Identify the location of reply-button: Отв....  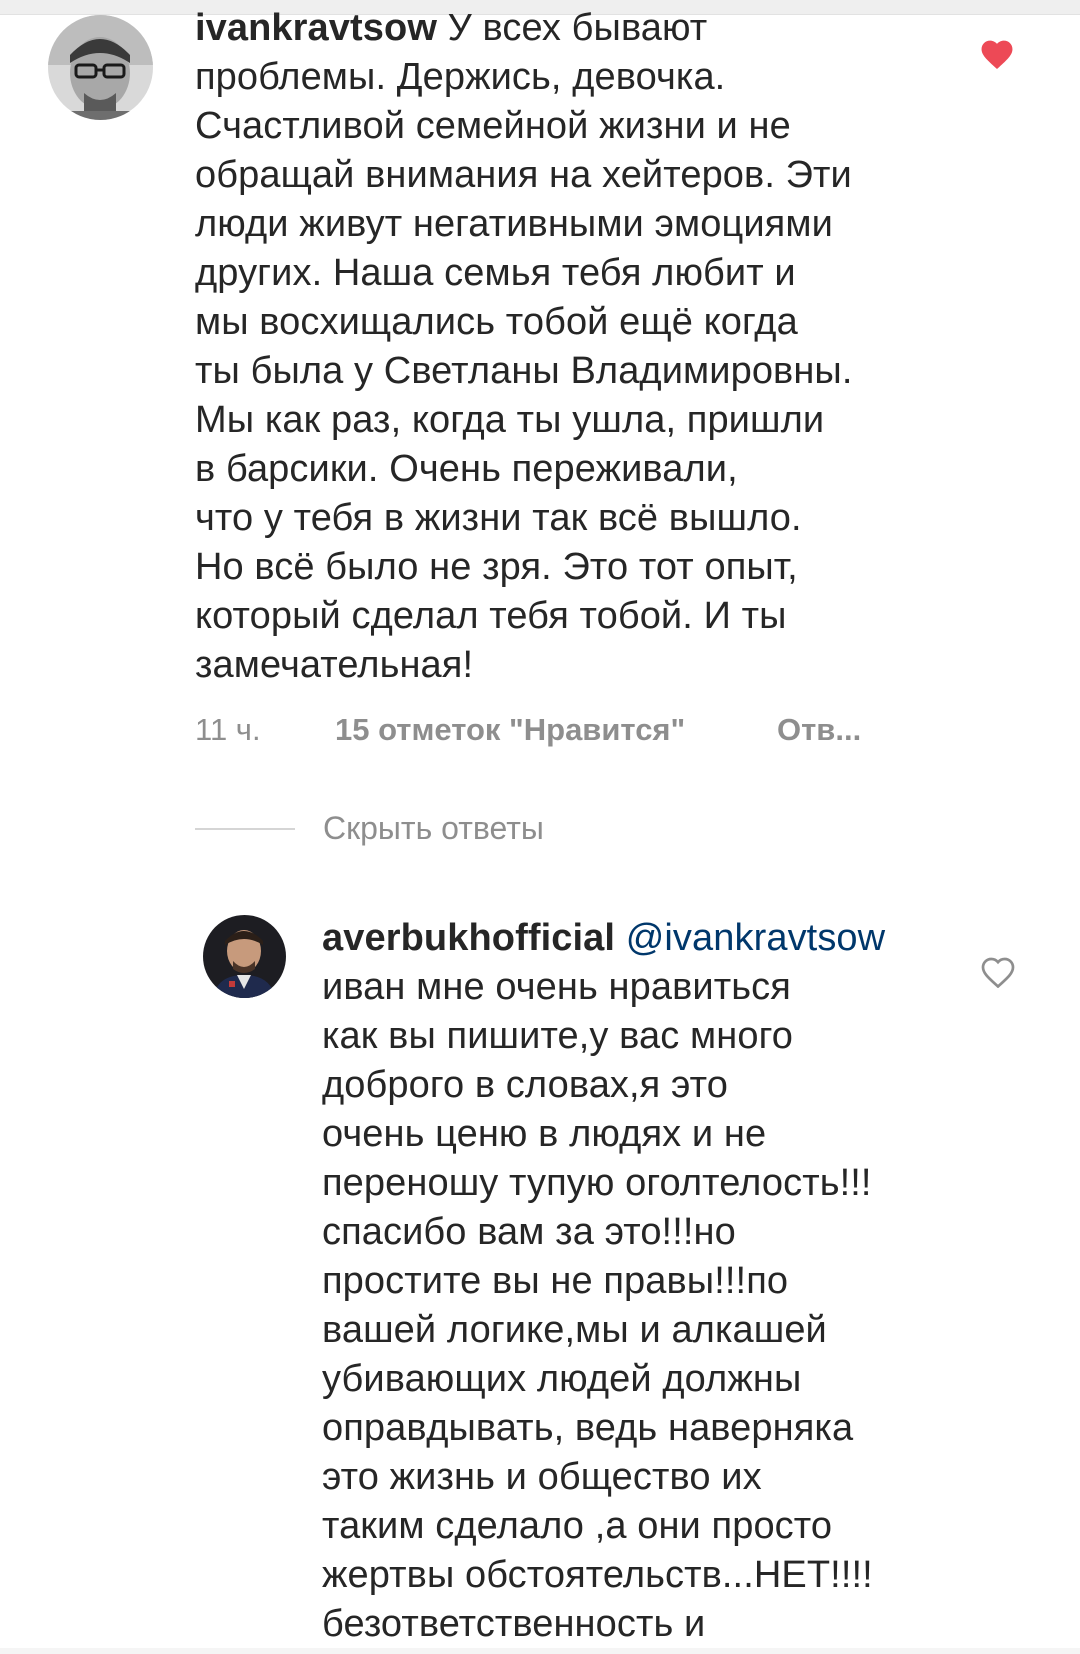
(819, 730).